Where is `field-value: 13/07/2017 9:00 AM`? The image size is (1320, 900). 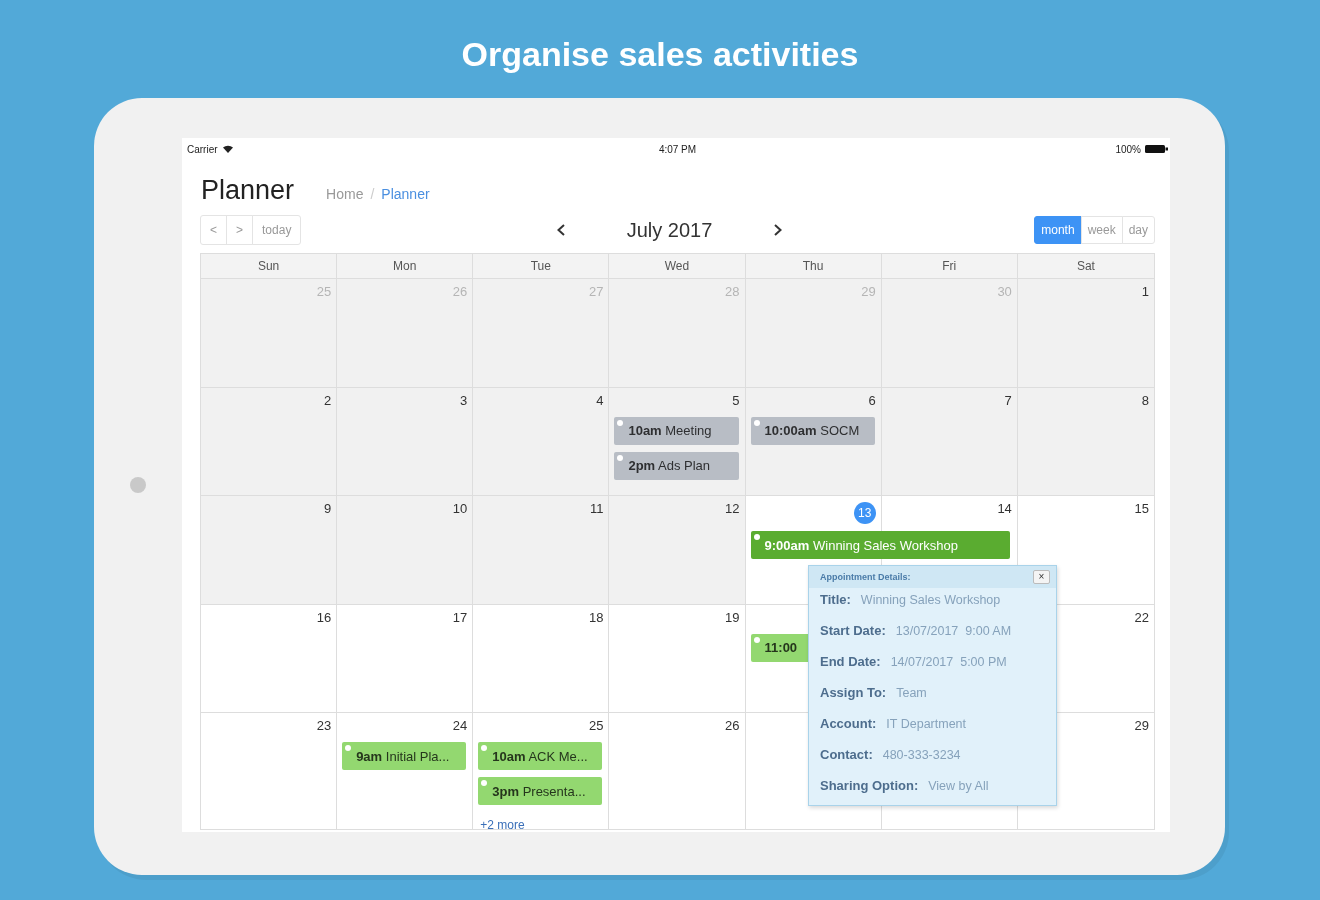
field-value: 13/07/2017 9:00 AM is located at coordinates (953, 630).